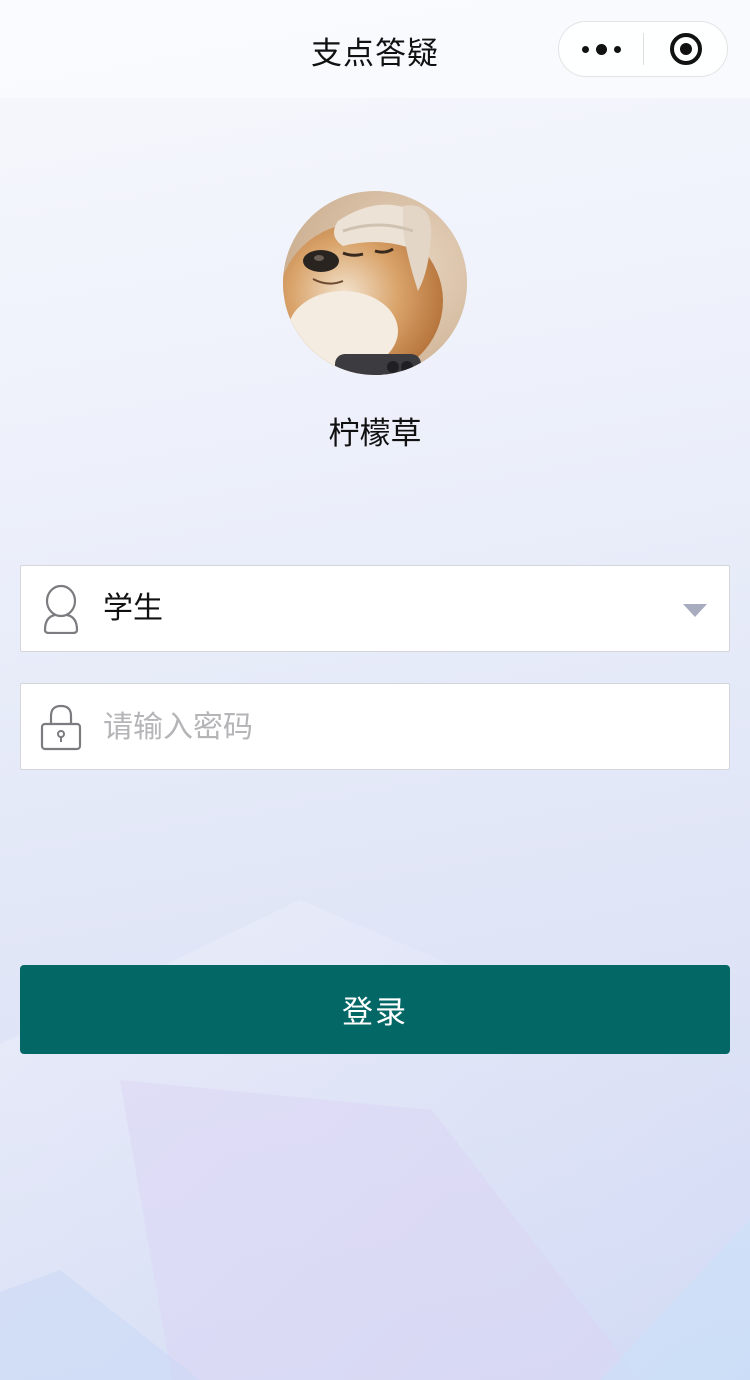 The image size is (750, 1380). I want to click on navigation-bar: 支点答疑, so click(375, 49).